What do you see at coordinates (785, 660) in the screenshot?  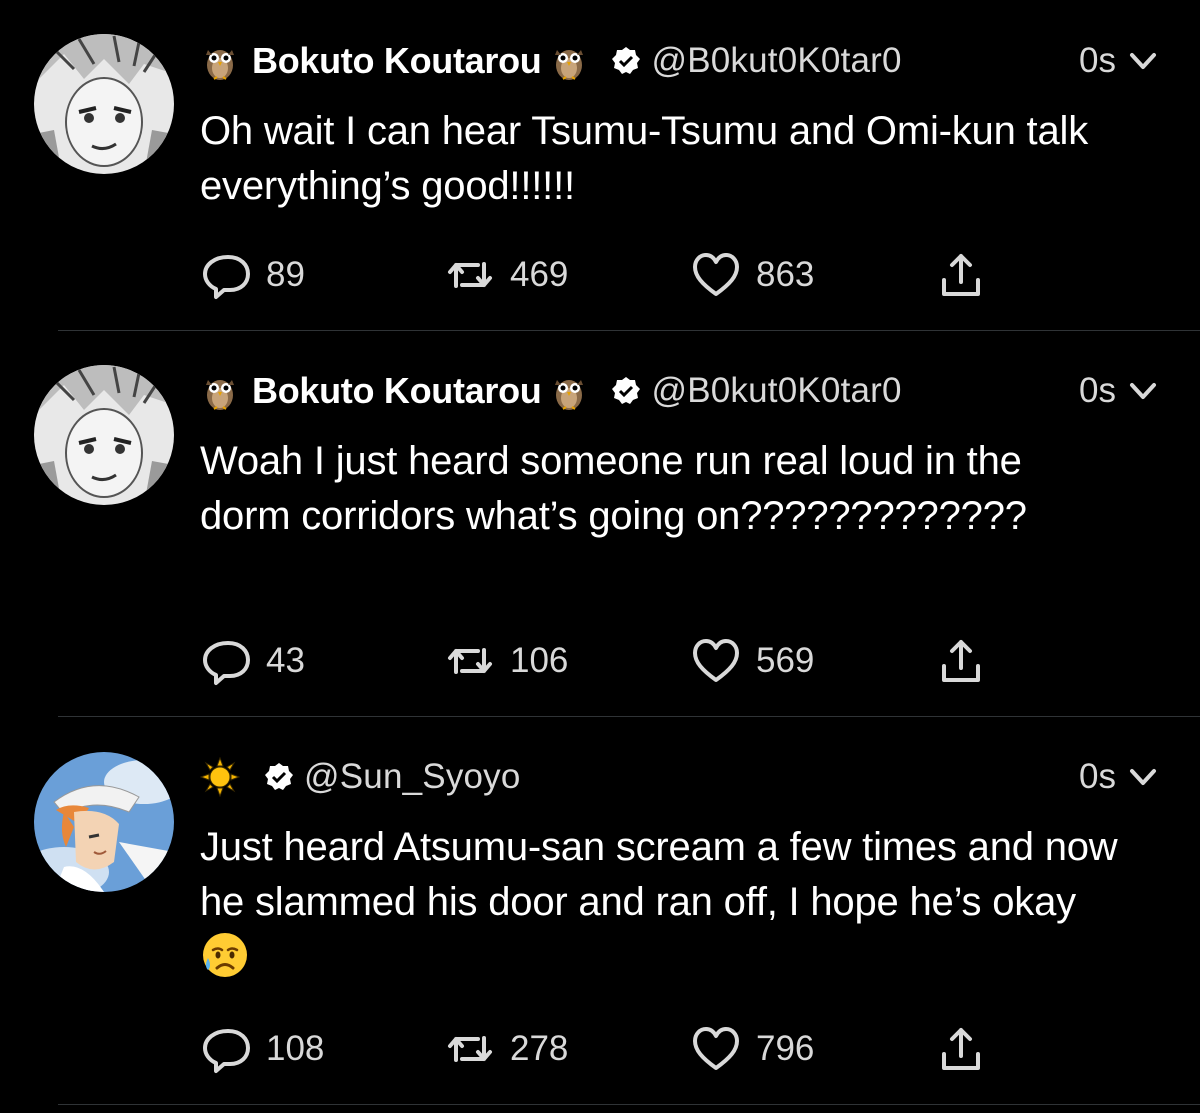 I see `like-count: 569` at bounding box center [785, 660].